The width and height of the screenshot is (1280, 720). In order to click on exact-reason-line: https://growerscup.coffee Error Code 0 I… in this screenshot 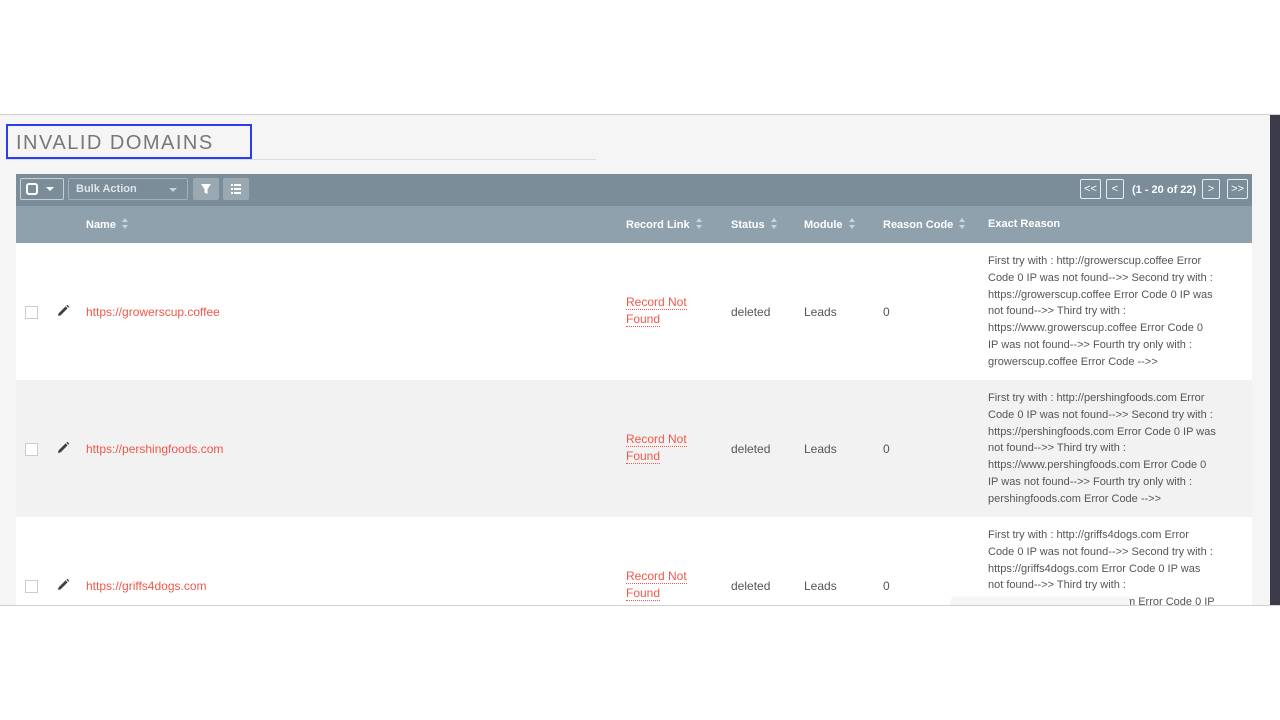, I will do `click(1100, 294)`.